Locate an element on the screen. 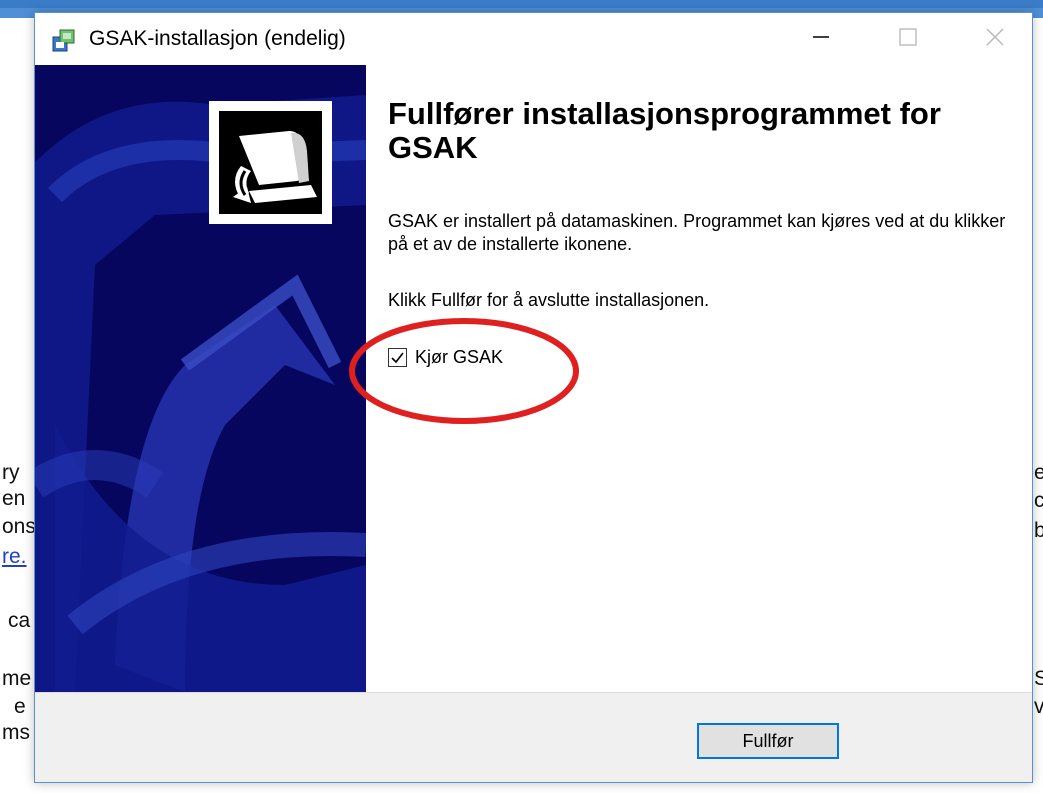  background-link-fragment: re. is located at coordinates (14, 556).